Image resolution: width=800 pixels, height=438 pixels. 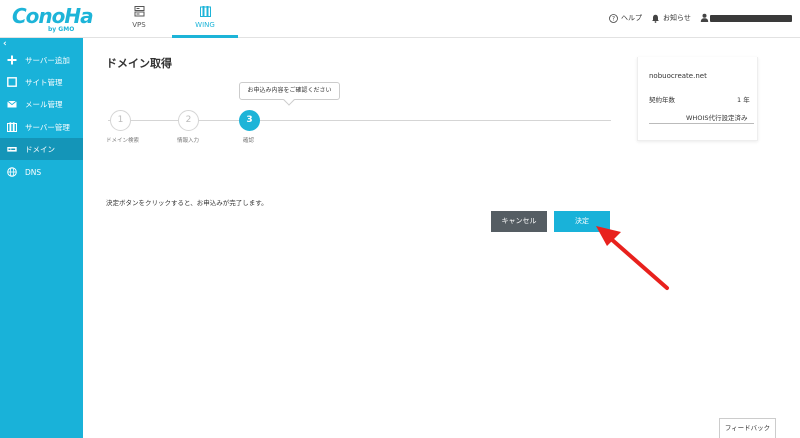 I want to click on help-icon: ?, so click(x=613, y=18).